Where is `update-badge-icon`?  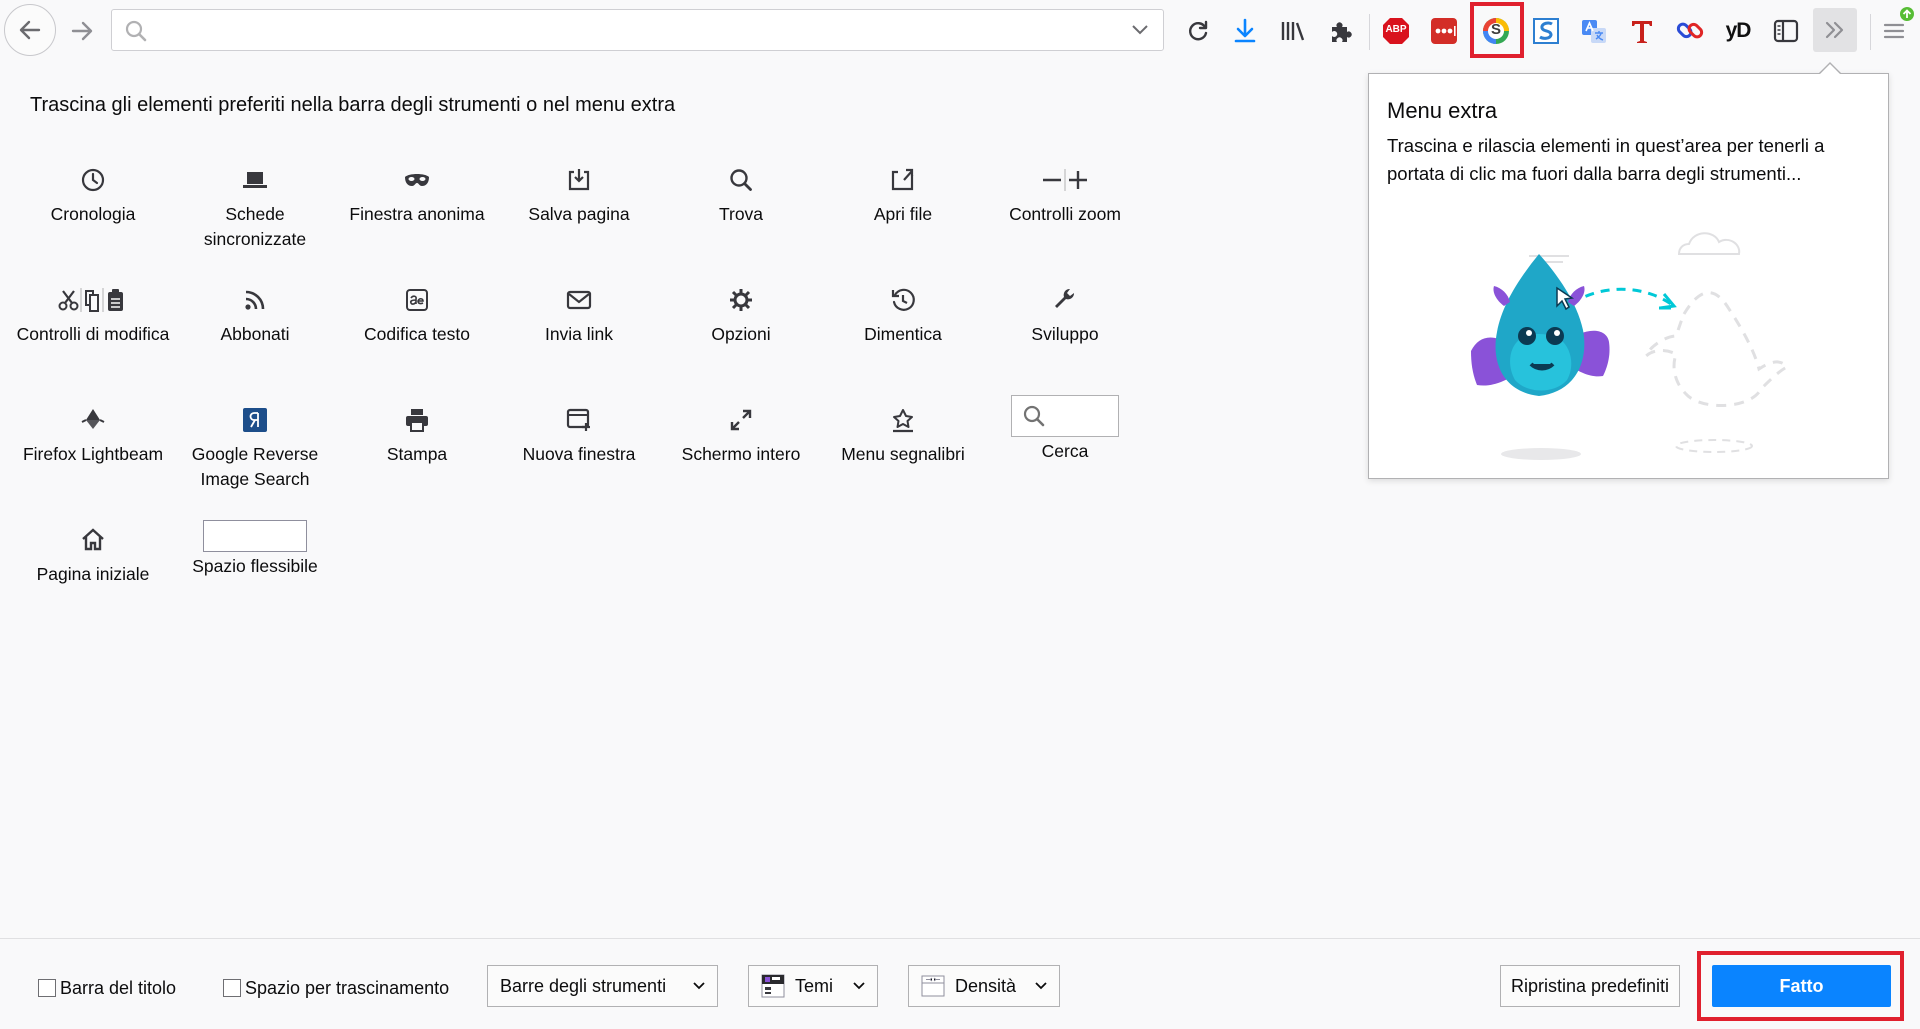
update-badge-icon is located at coordinates (1907, 14).